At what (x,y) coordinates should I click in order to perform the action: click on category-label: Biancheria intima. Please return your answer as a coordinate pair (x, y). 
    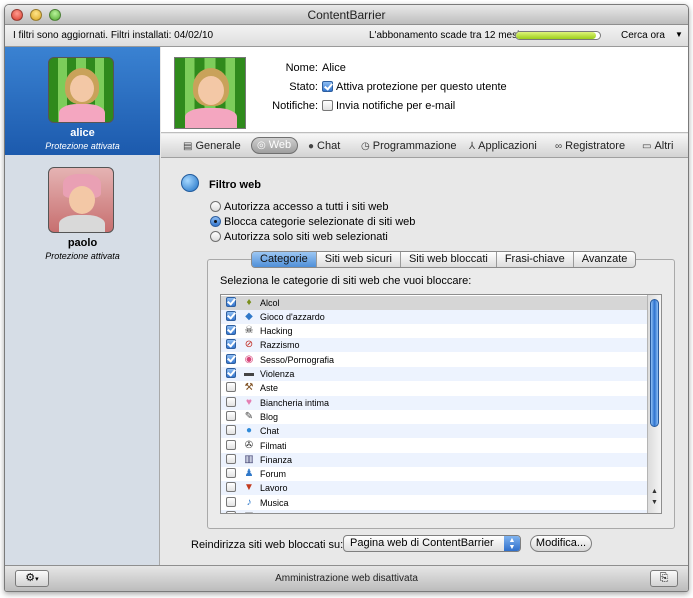
    Looking at the image, I should click on (295, 402).